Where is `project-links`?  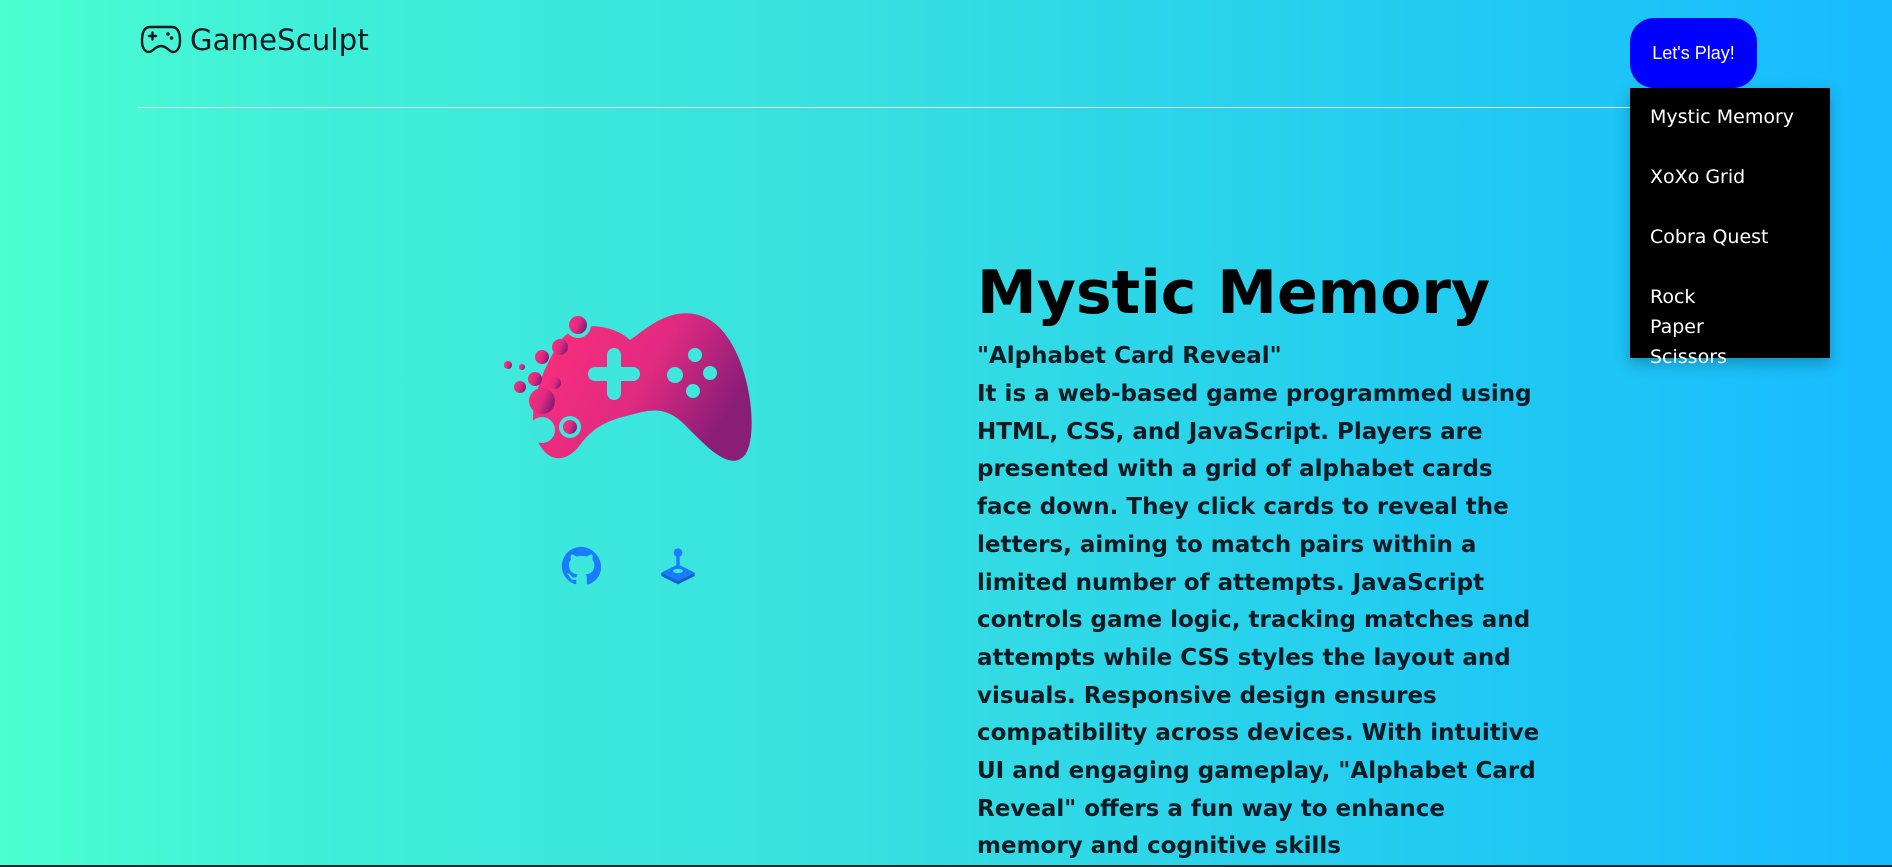 project-links is located at coordinates (629, 566).